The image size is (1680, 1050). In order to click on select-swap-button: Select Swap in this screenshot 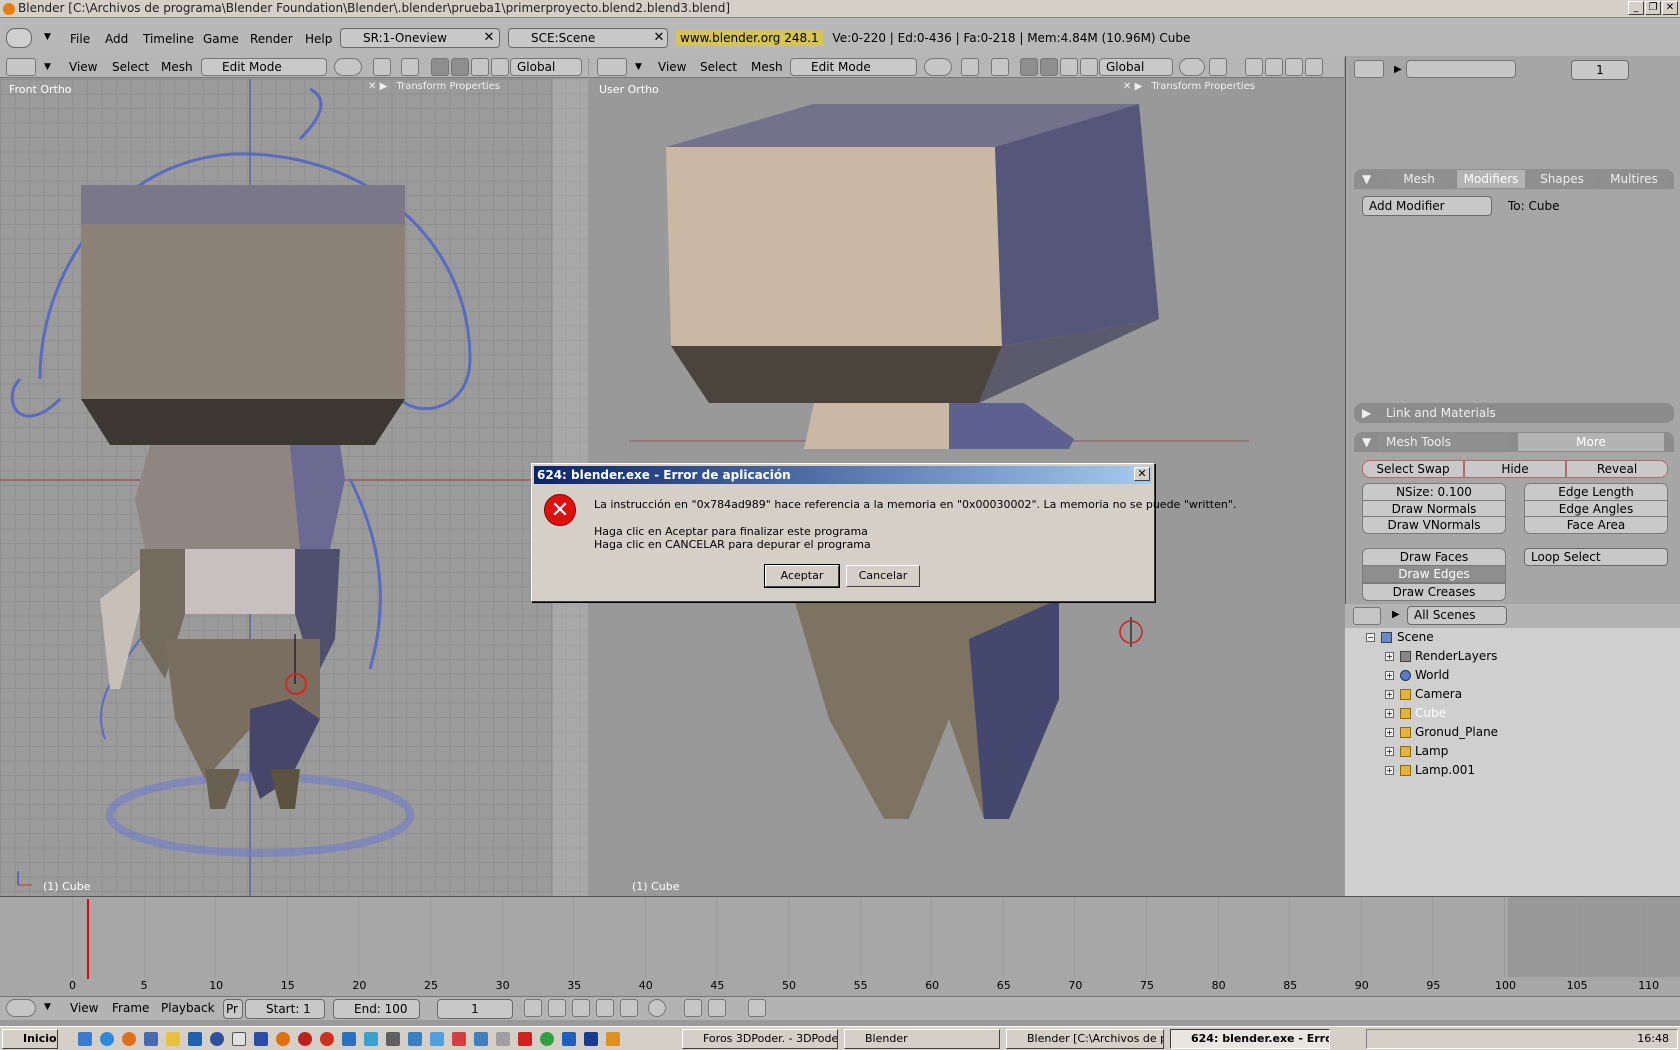, I will do `click(1413, 469)`.